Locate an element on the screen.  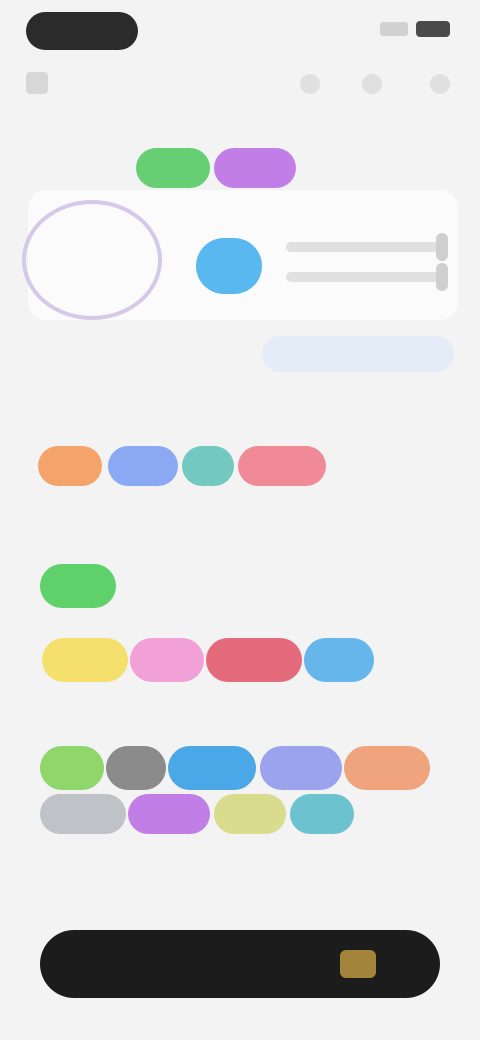
slider-1-handle is located at coordinates (442, 247).